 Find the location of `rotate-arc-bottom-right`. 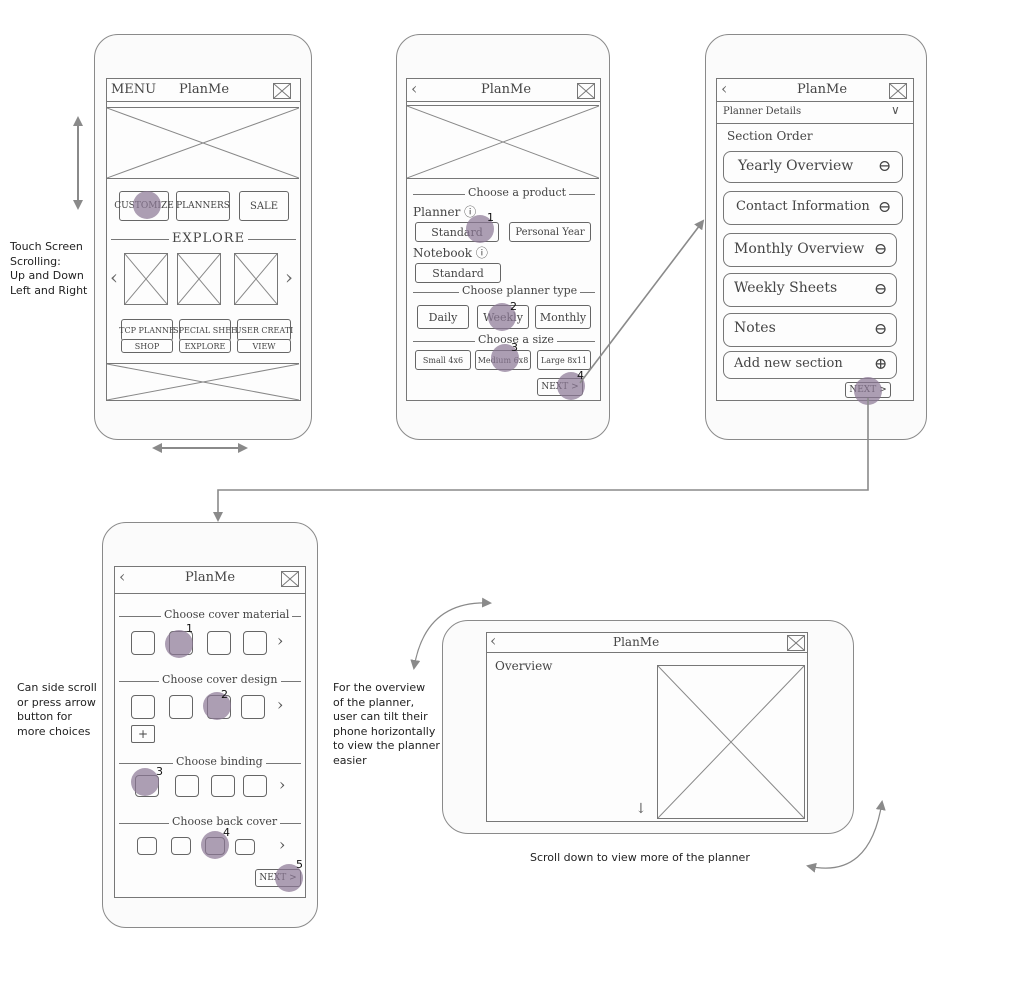

rotate-arc-bottom-right is located at coordinates (846, 836).